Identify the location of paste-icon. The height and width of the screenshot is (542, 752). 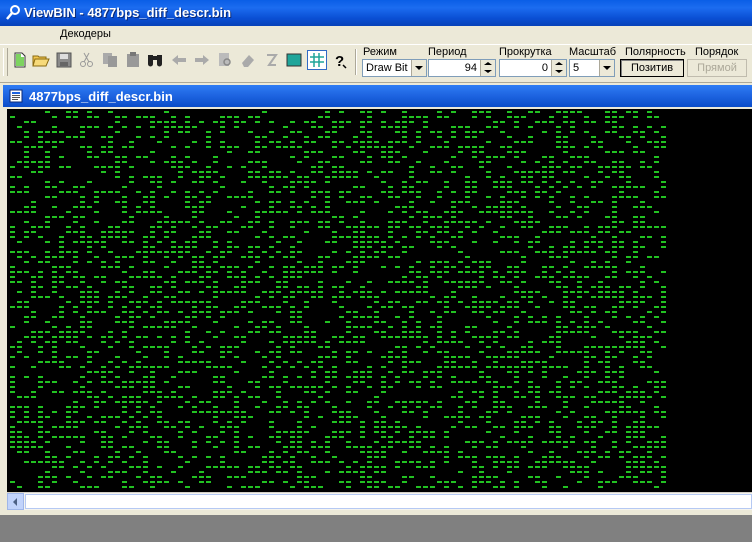
(133, 60).